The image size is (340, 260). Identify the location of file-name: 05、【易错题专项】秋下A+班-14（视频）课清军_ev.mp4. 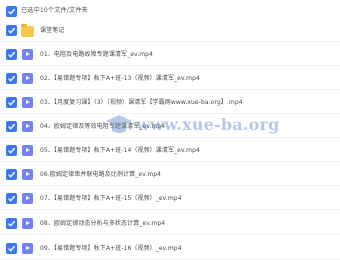
(120, 151).